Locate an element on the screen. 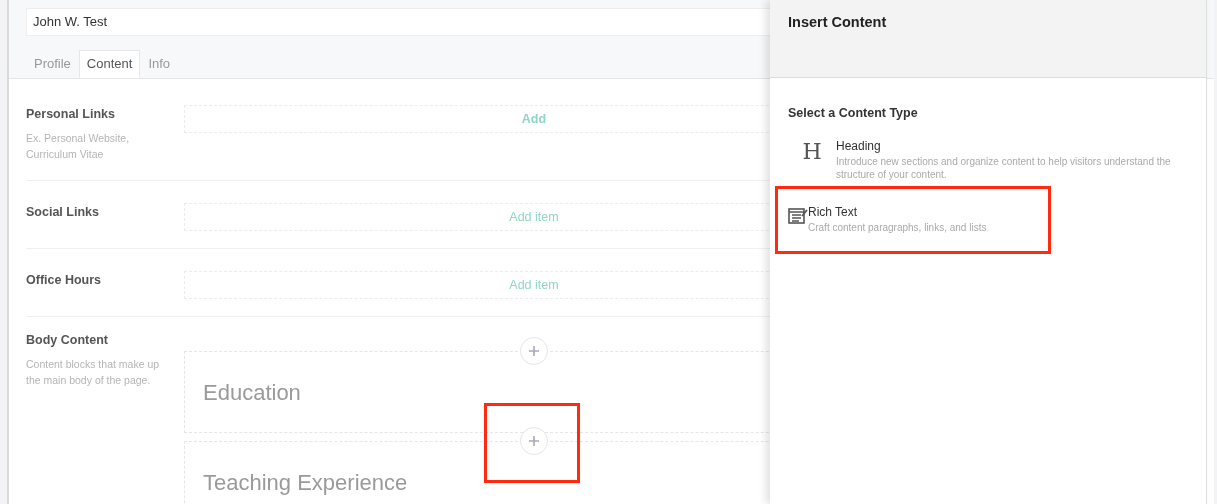 Image resolution: width=1217 pixels, height=504 pixels. field-label: Office Hours is located at coordinates (64, 280).